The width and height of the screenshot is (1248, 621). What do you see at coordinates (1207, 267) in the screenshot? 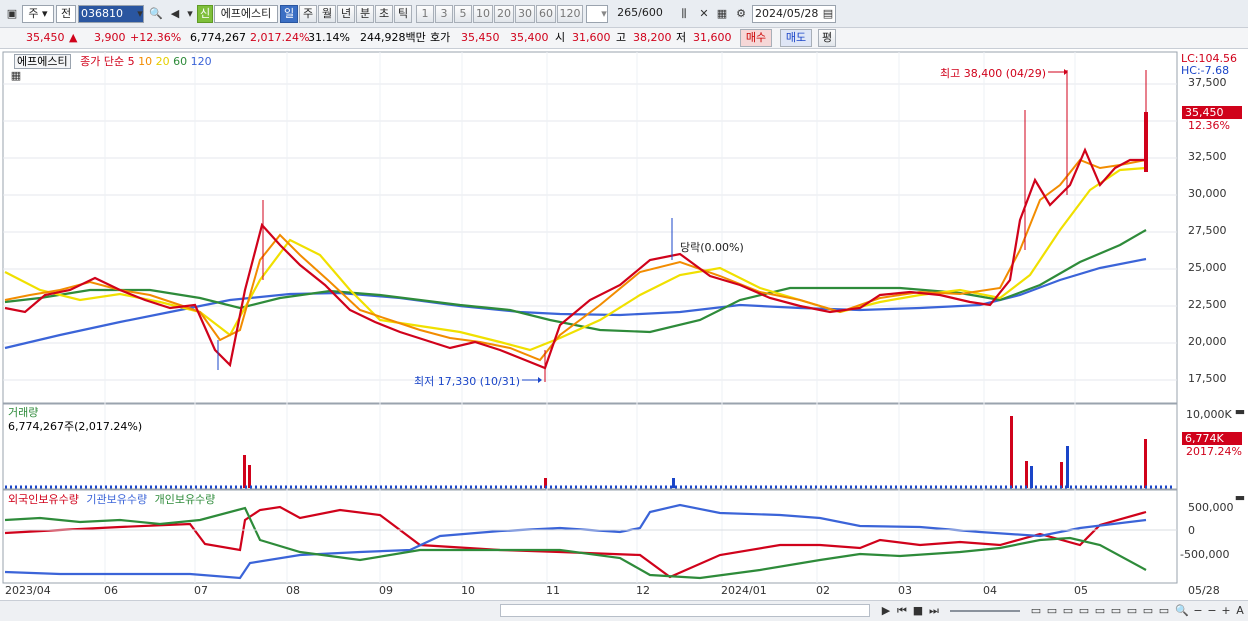
I see `y-tick-25000: 25,000` at bounding box center [1207, 267].